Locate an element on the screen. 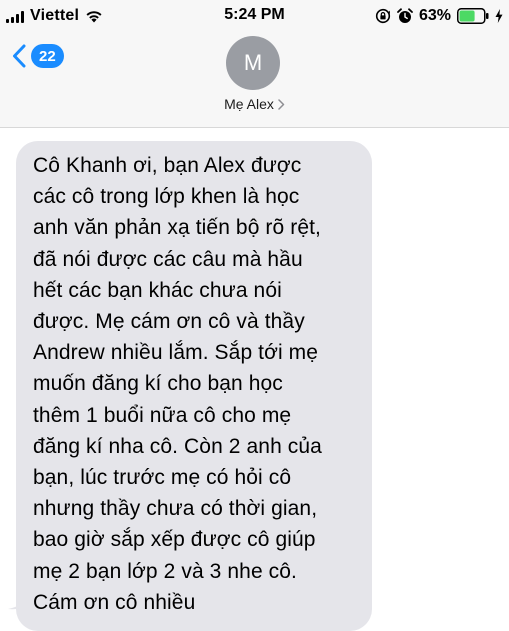 The image size is (509, 631). status-right: 63% is located at coordinates (439, 16).